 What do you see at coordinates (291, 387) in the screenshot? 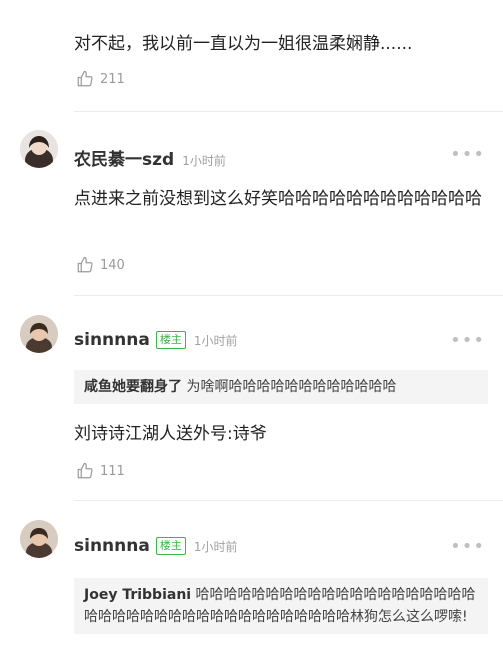
I see `quote-text: 为啥啊哈哈哈哈哈哈哈哈哈哈哈哈` at bounding box center [291, 387].